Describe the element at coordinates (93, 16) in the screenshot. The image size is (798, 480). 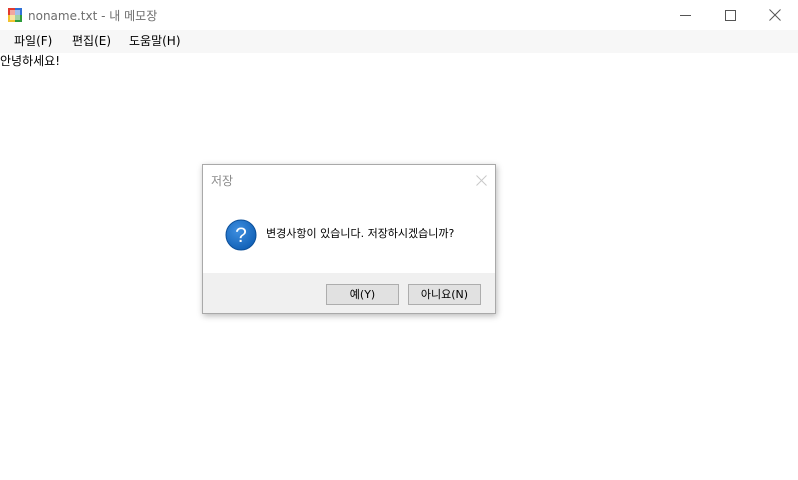
I see `window-title: noname.txt - 내 메모장` at that location.